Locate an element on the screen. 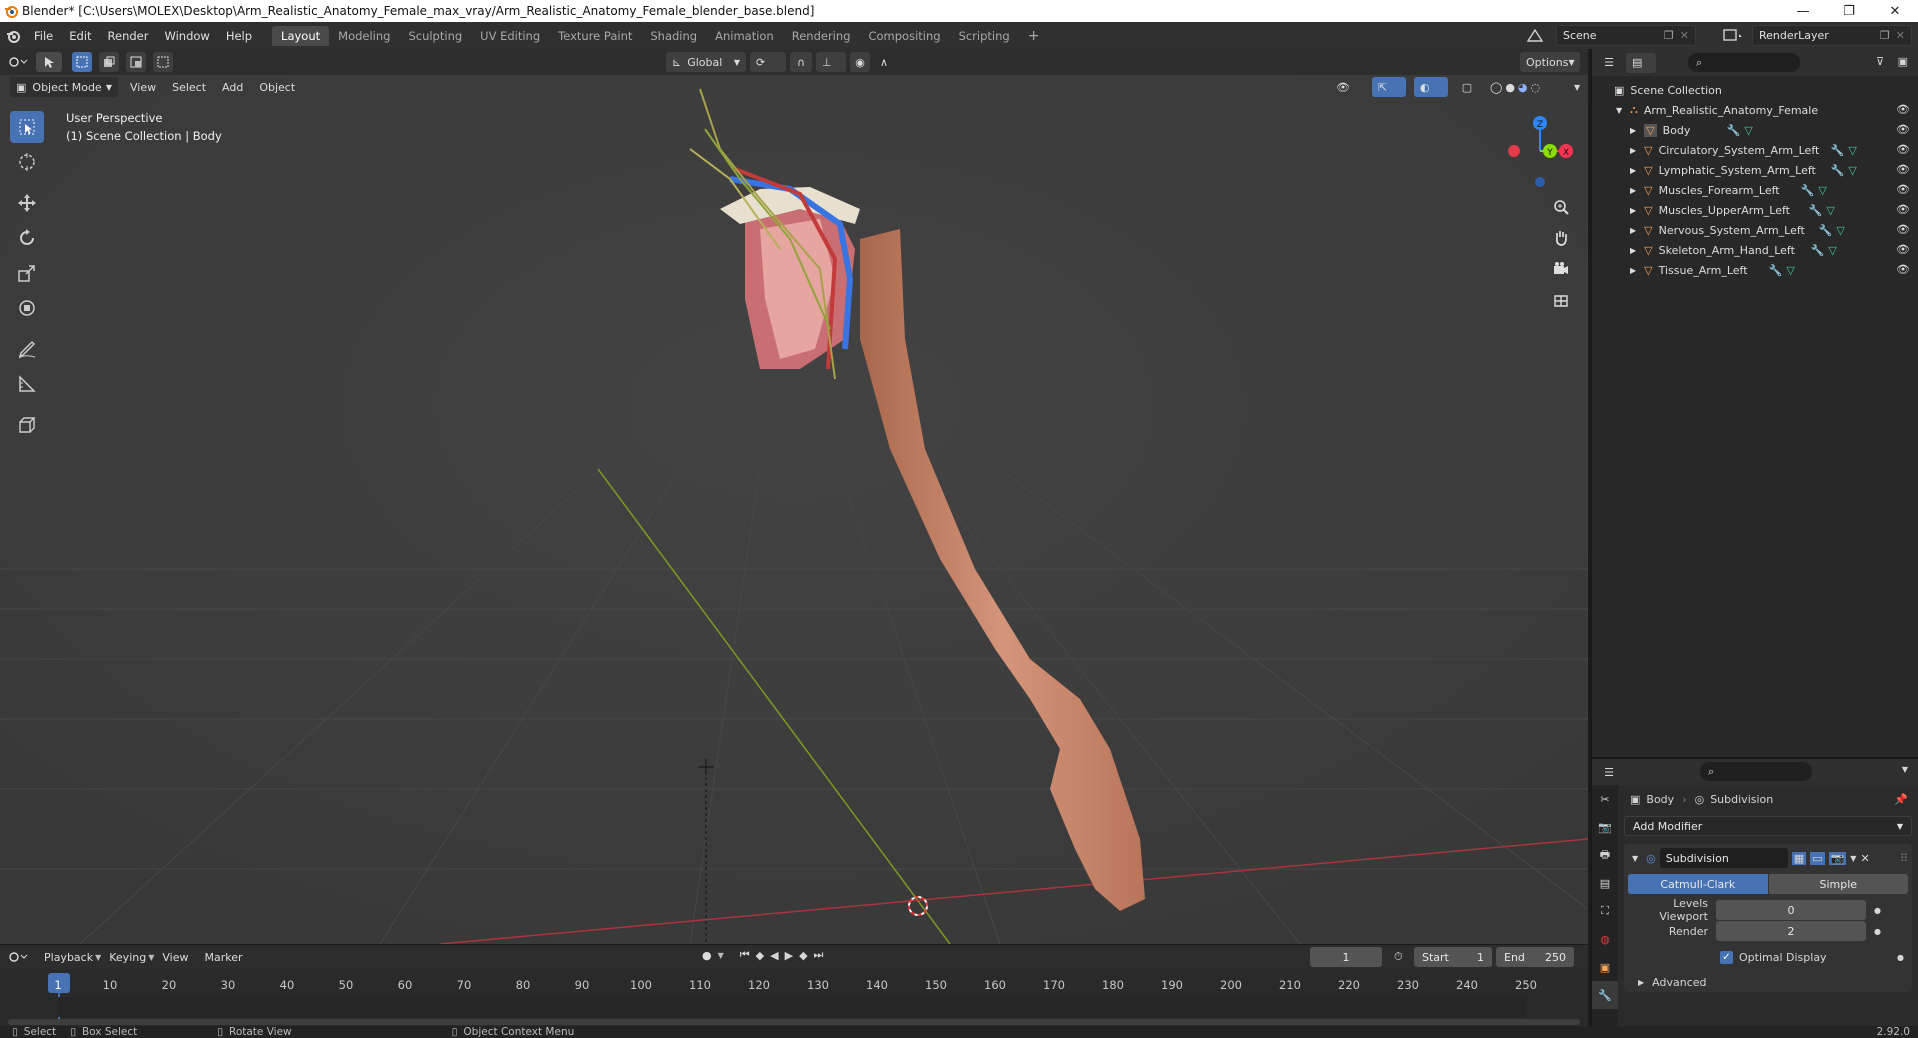 This screenshot has width=1918, height=1038. timeline-menu-keying: Keying is located at coordinates (127, 957).